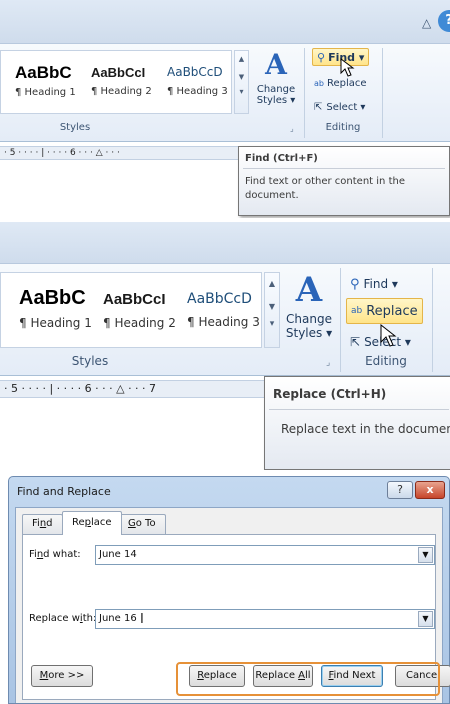  What do you see at coordinates (101, 522) in the screenshot?
I see `tab-text: lace` at bounding box center [101, 522].